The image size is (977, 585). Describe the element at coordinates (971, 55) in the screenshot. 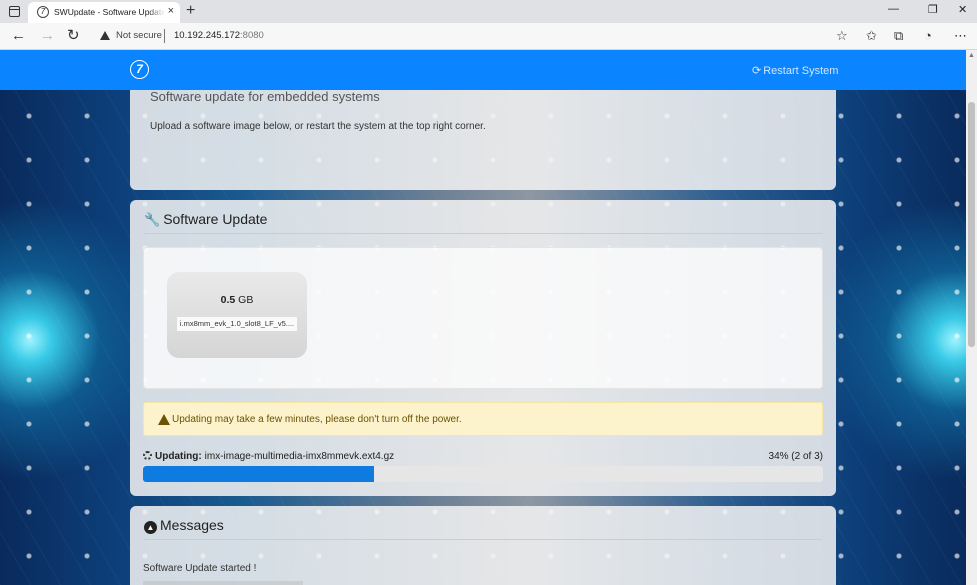

I see `scroll-up-icon: ▲` at that location.